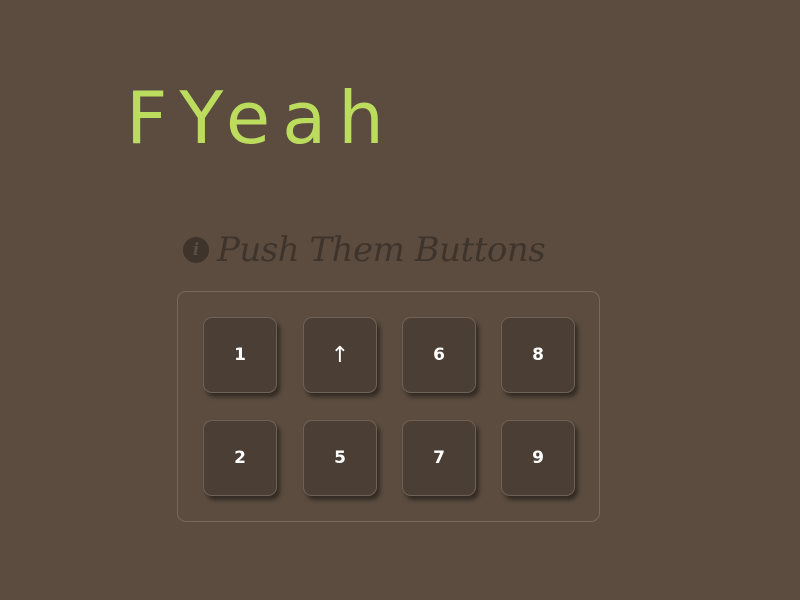  Describe the element at coordinates (240, 355) in the screenshot. I see `button-1: 1` at that location.